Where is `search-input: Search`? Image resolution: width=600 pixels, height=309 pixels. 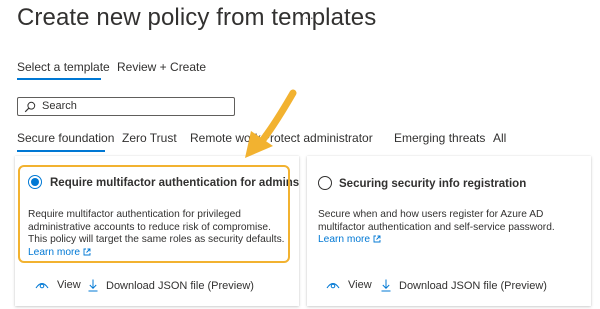 search-input: Search is located at coordinates (59, 106).